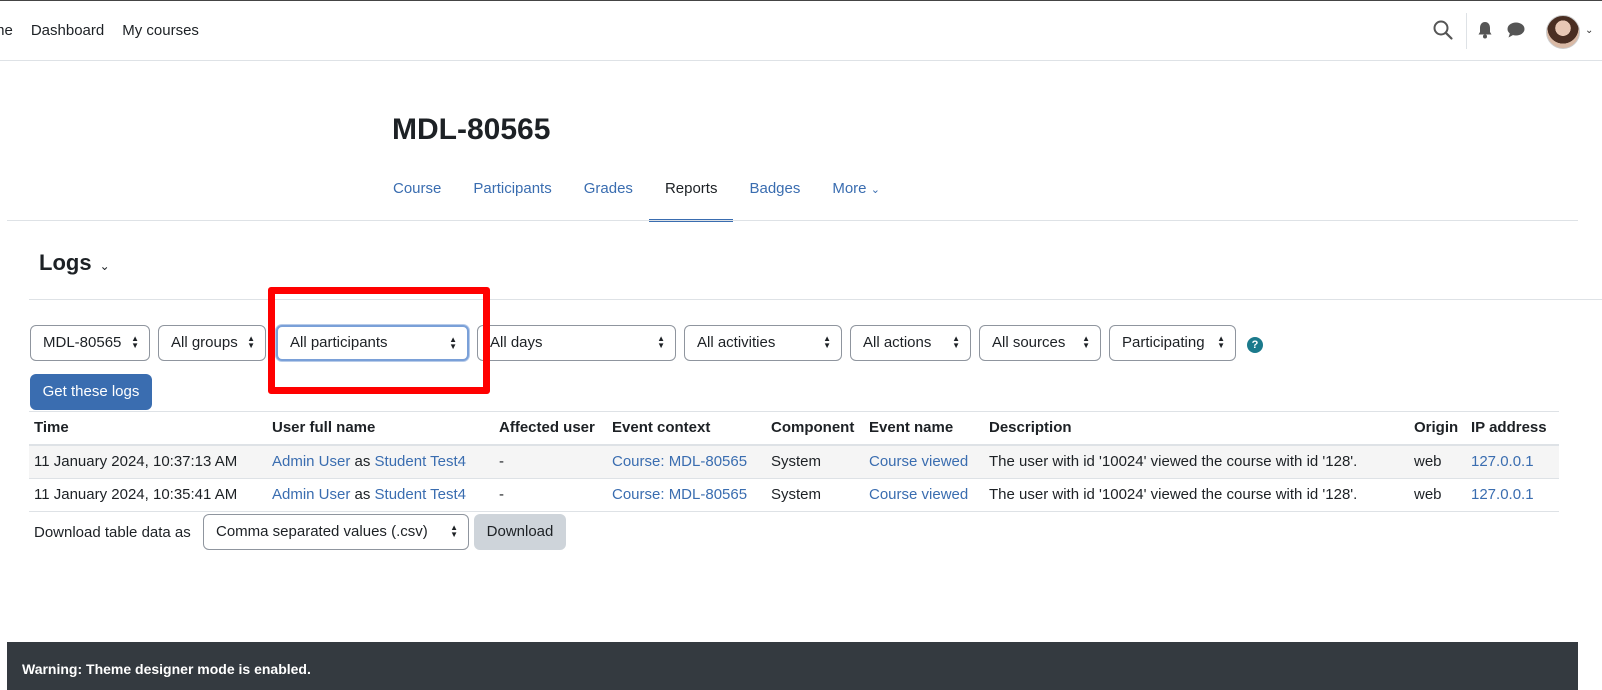  What do you see at coordinates (471, 129) in the screenshot?
I see `course-title: MDL-80565` at bounding box center [471, 129].